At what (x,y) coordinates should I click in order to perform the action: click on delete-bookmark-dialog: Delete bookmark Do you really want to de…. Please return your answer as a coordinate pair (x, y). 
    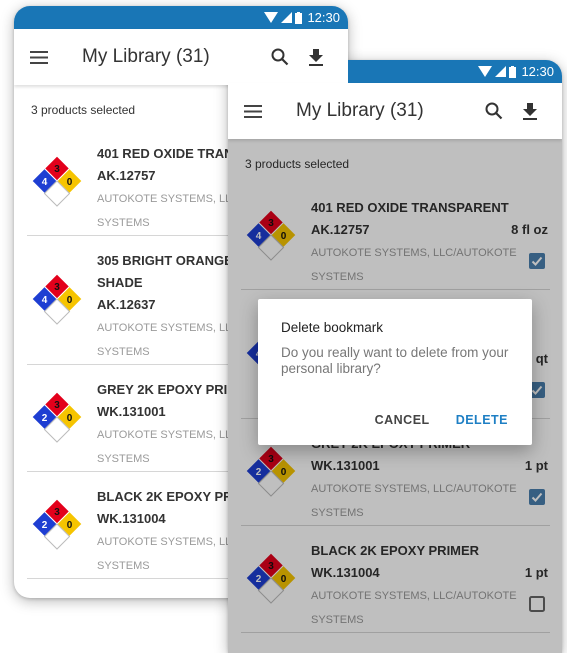
    Looking at the image, I should click on (395, 372).